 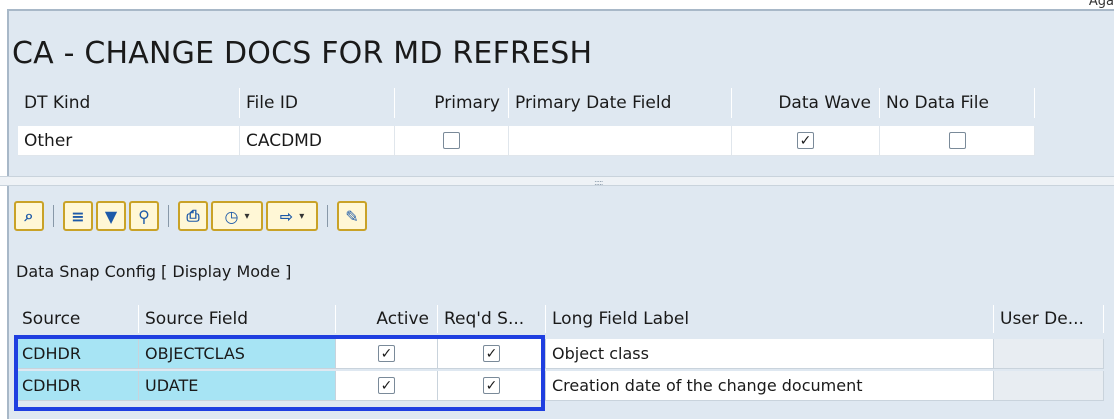 I want to click on change-settings-button: ✎, so click(x=352, y=216).